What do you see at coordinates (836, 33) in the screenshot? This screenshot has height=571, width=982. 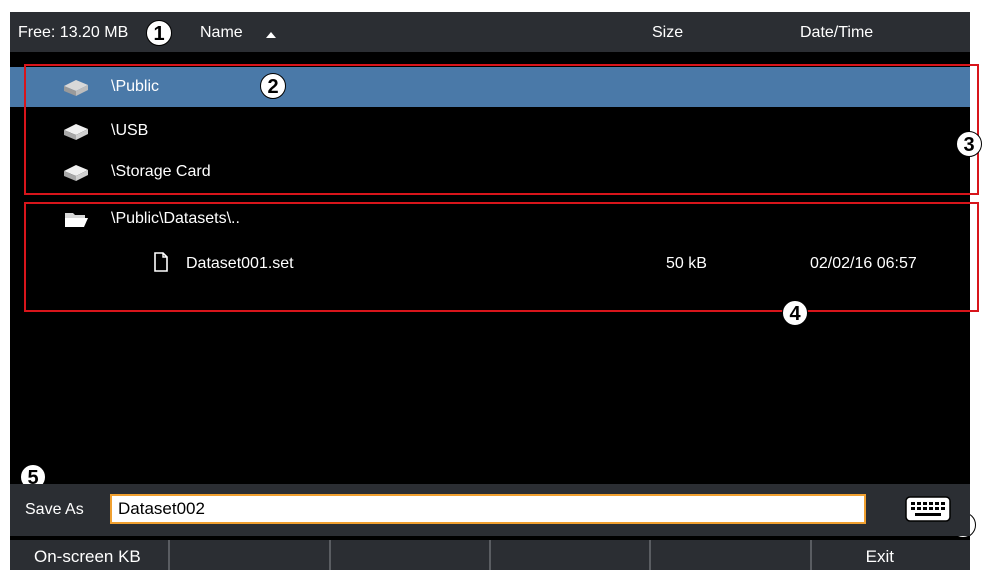 I see `datetime-column-header: Date/Time` at bounding box center [836, 33].